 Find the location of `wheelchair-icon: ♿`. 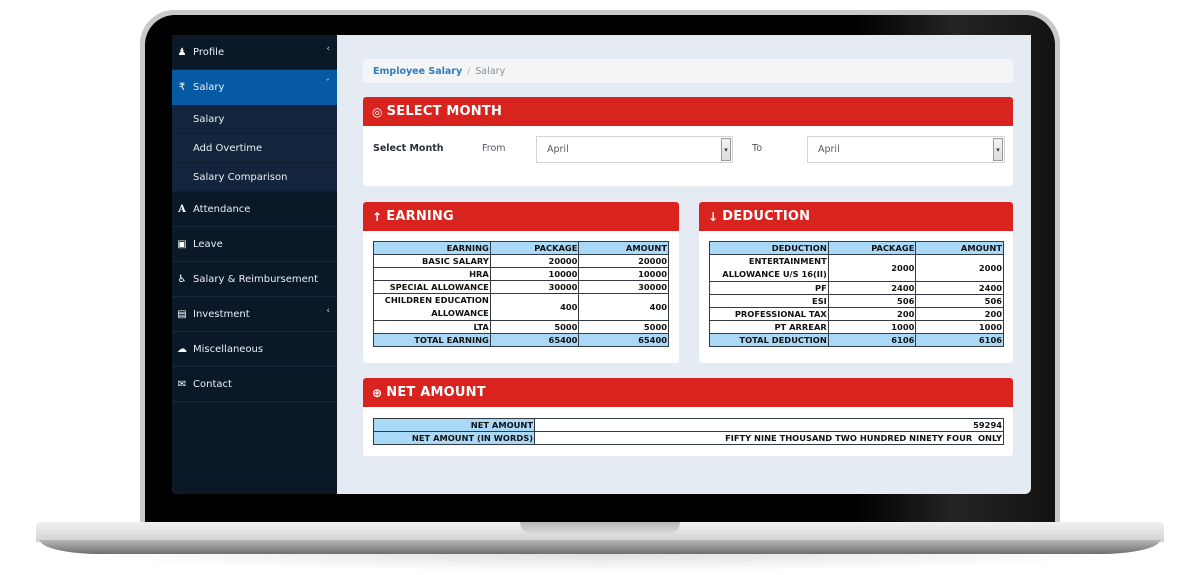

wheelchair-icon: ♿ is located at coordinates (182, 279).